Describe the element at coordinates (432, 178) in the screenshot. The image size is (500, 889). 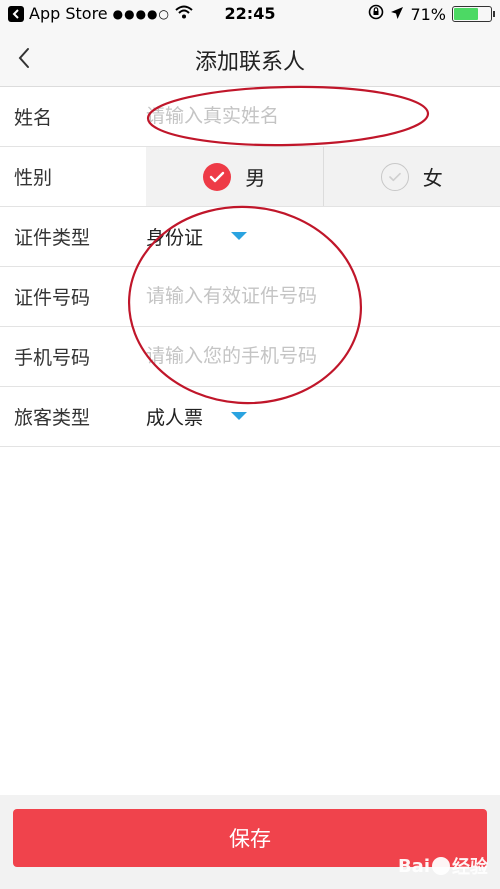
I see `gender-female-label: 女` at that location.